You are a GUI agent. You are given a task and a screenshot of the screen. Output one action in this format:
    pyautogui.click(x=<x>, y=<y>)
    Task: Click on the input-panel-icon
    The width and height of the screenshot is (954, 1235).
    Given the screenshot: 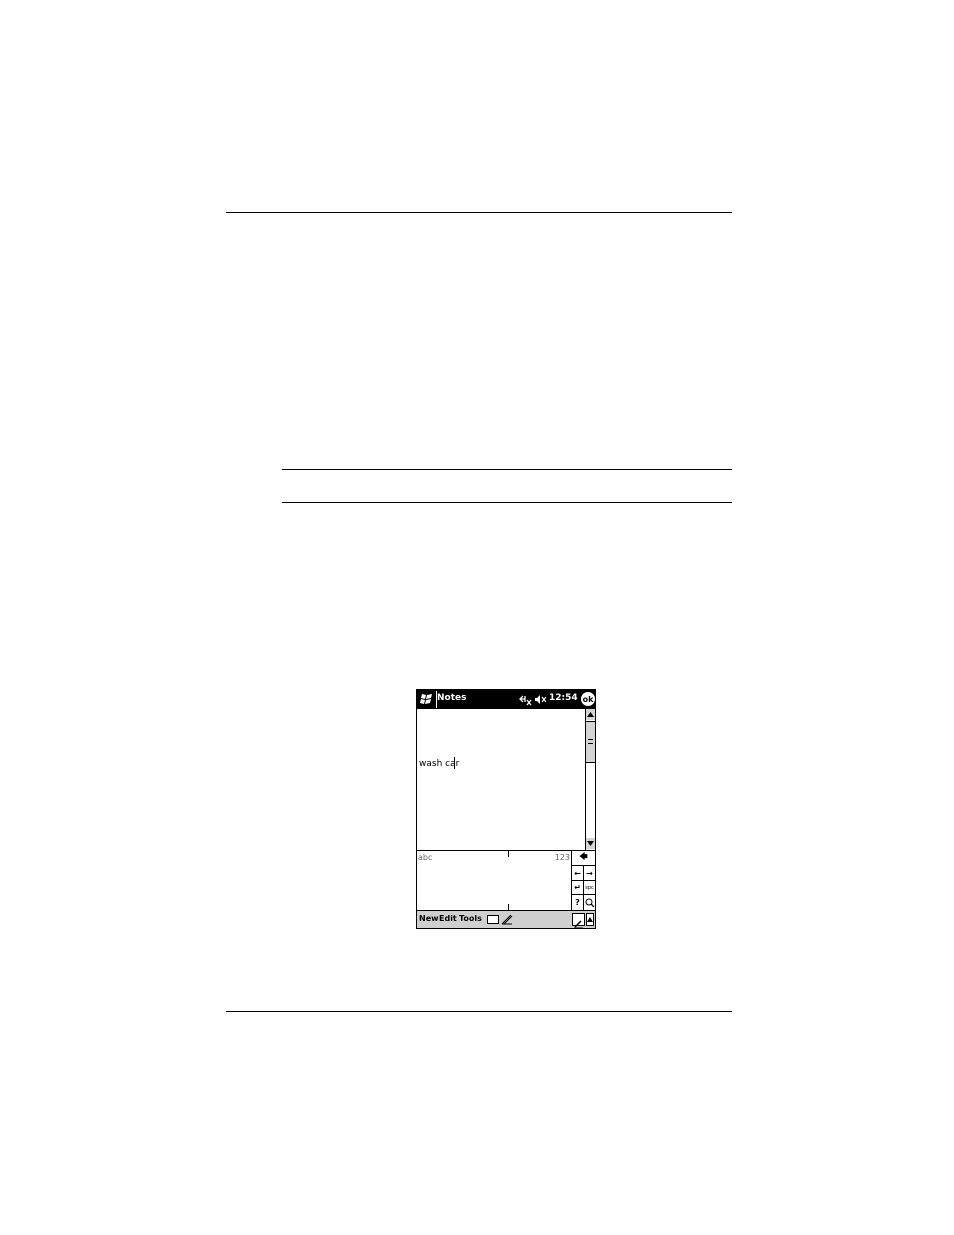 What is the action you would take?
    pyautogui.click(x=578, y=924)
    